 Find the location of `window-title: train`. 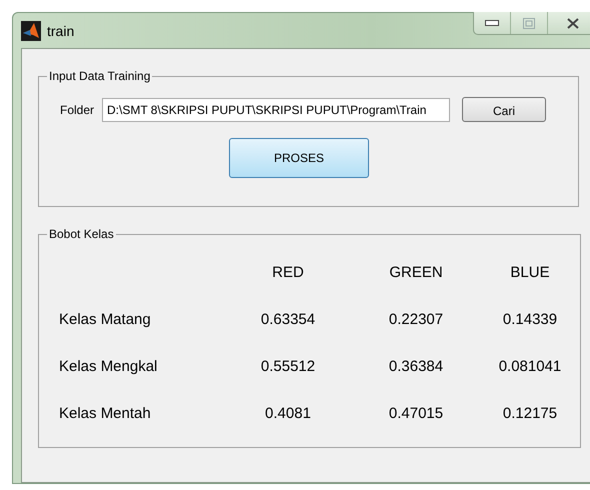

window-title: train is located at coordinates (60, 30).